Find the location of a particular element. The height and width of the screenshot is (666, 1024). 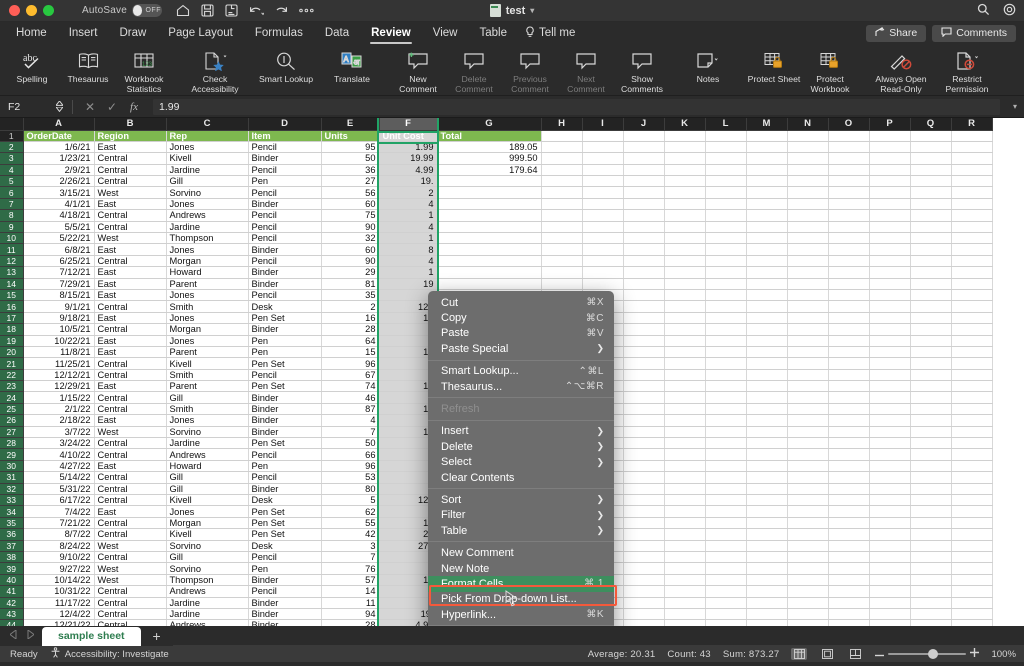

column-header-O: O is located at coordinates (849, 124).